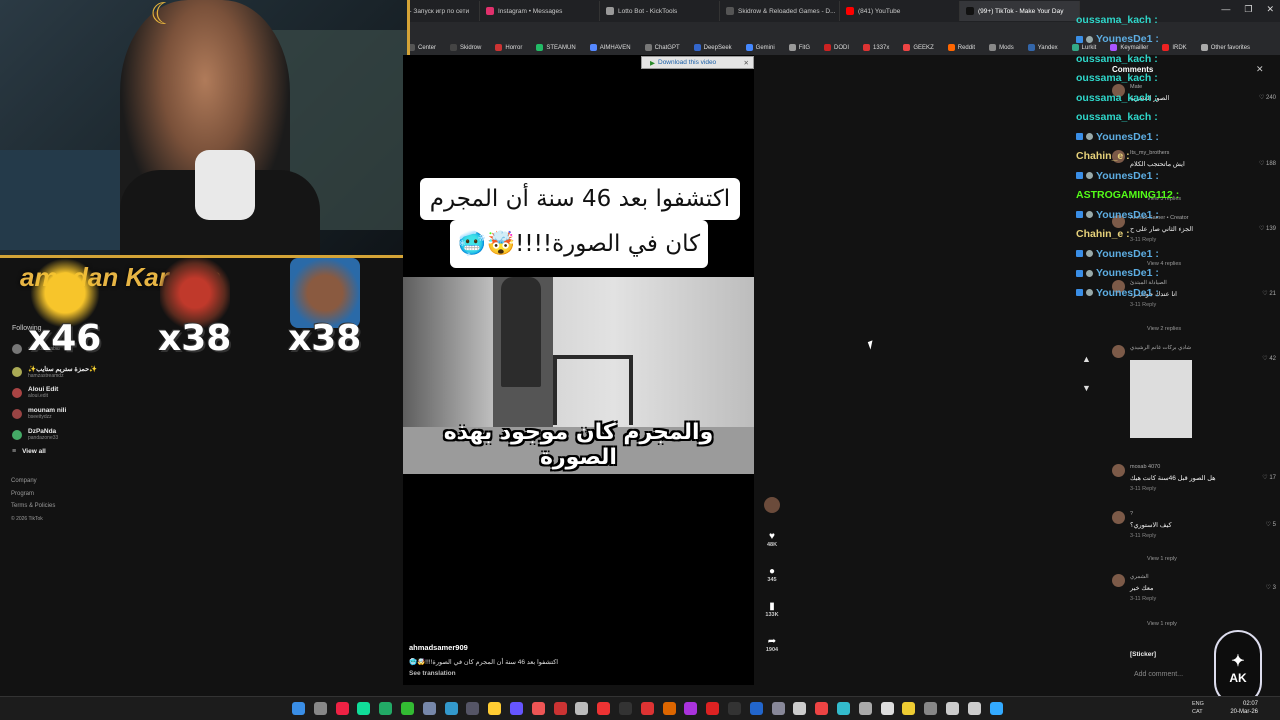 The height and width of the screenshot is (720, 1280). I want to click on bookmark-item: Center, so click(422, 47).